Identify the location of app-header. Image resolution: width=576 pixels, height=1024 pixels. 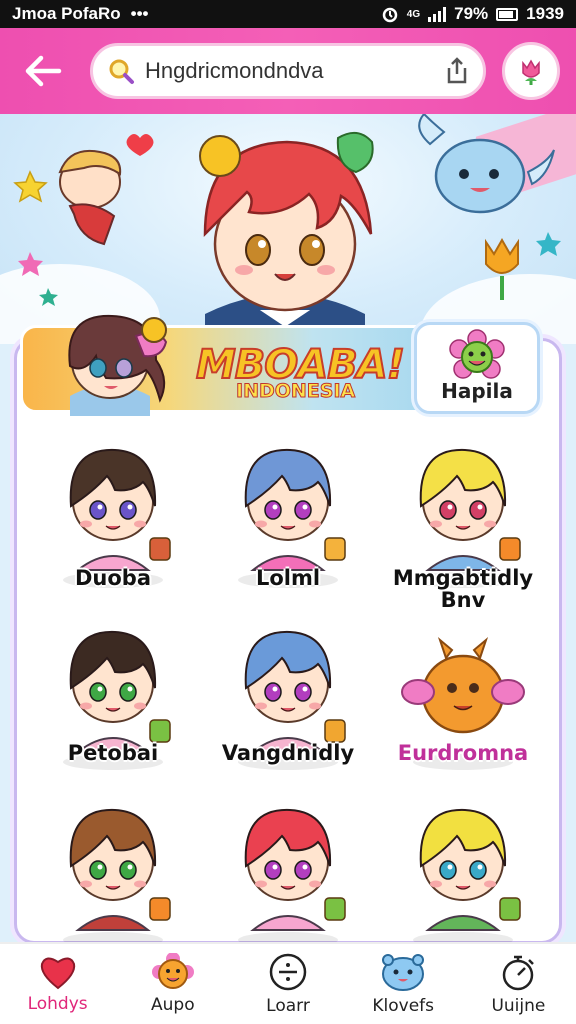
(288, 71).